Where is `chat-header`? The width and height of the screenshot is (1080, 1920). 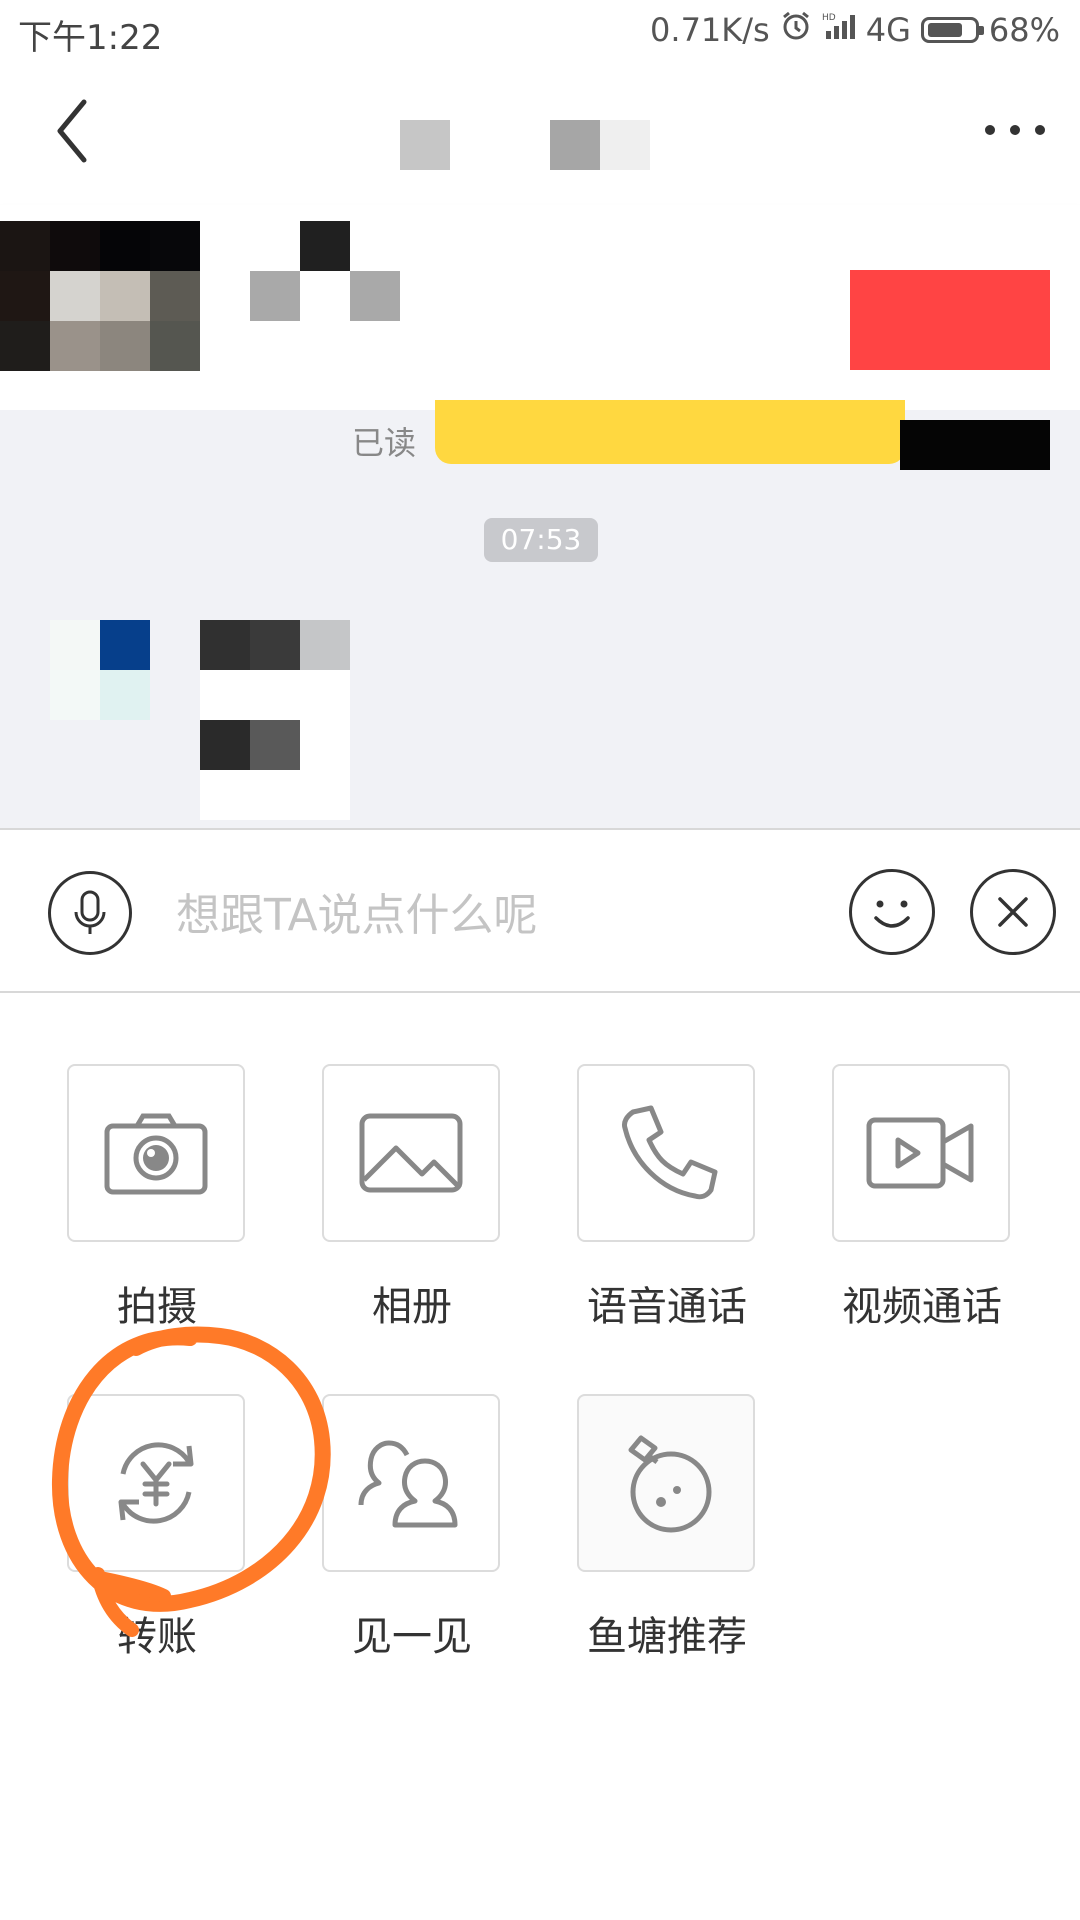
chat-header is located at coordinates (540, 134).